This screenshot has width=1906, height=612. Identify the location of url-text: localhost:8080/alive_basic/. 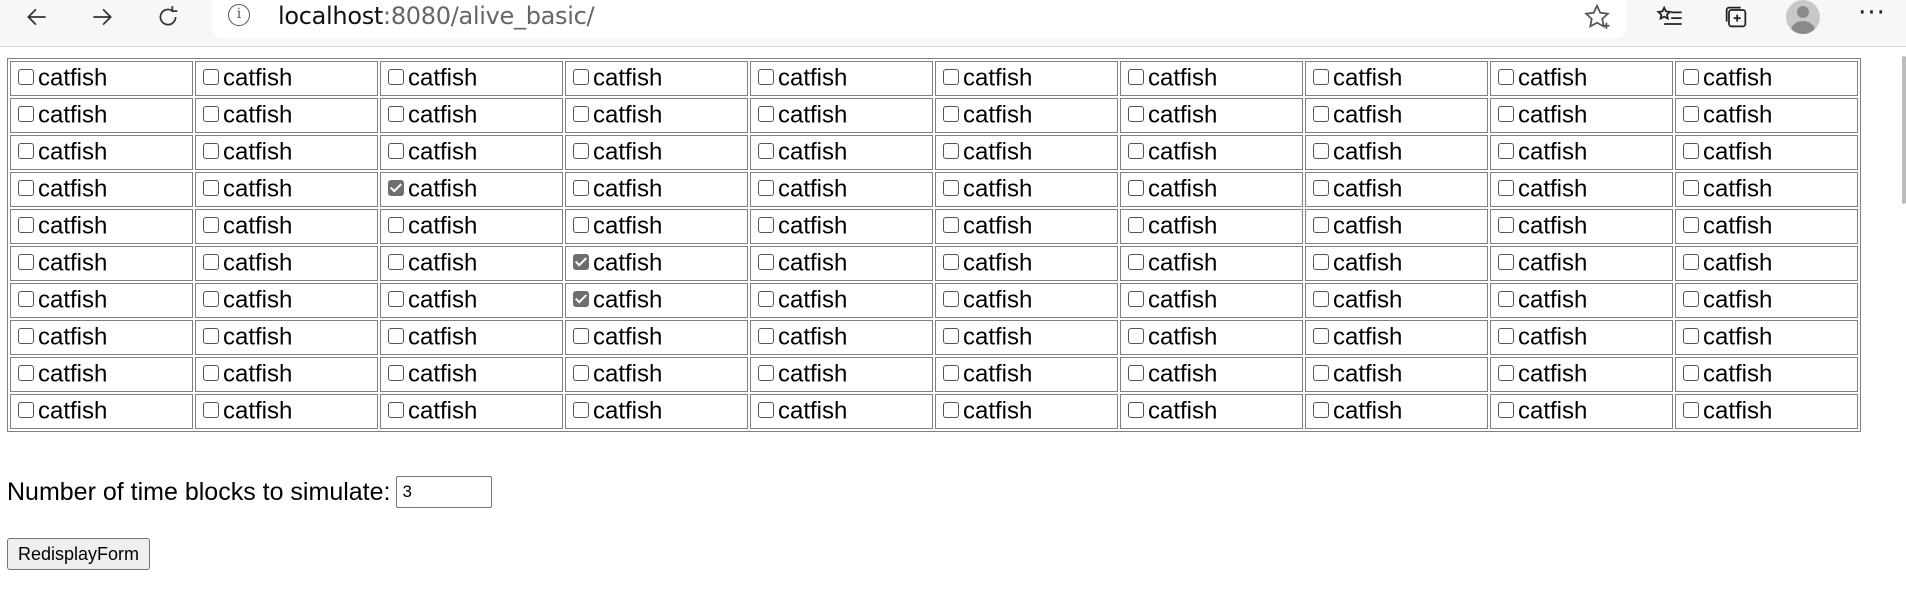
(436, 16).